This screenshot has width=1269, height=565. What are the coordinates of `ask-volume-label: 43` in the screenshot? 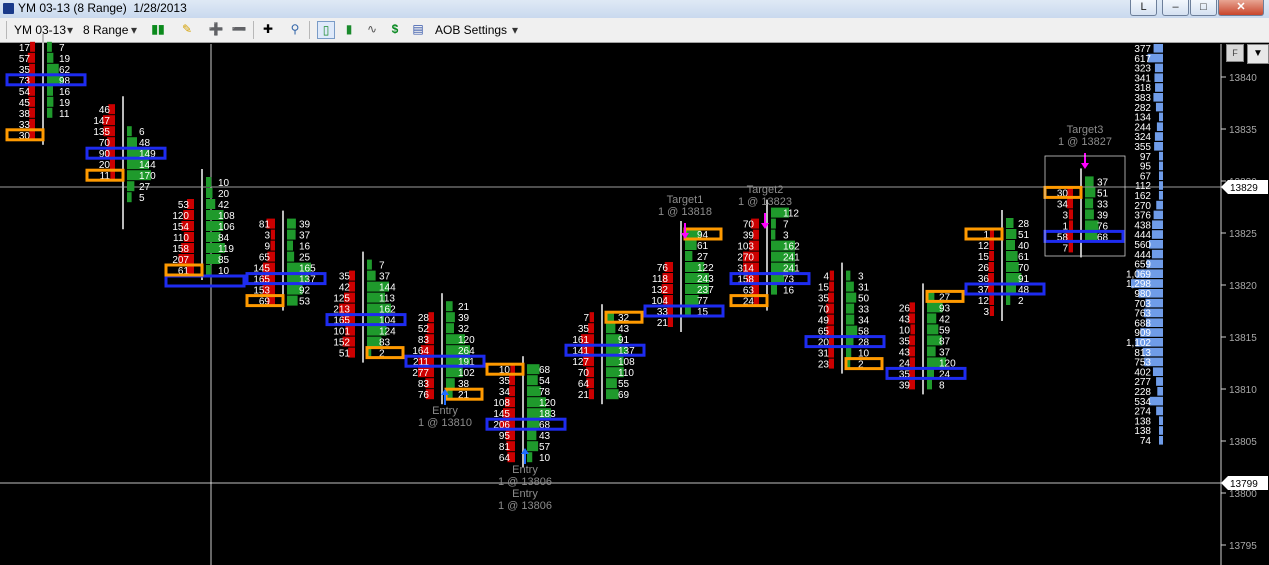 It's located at (545, 436).